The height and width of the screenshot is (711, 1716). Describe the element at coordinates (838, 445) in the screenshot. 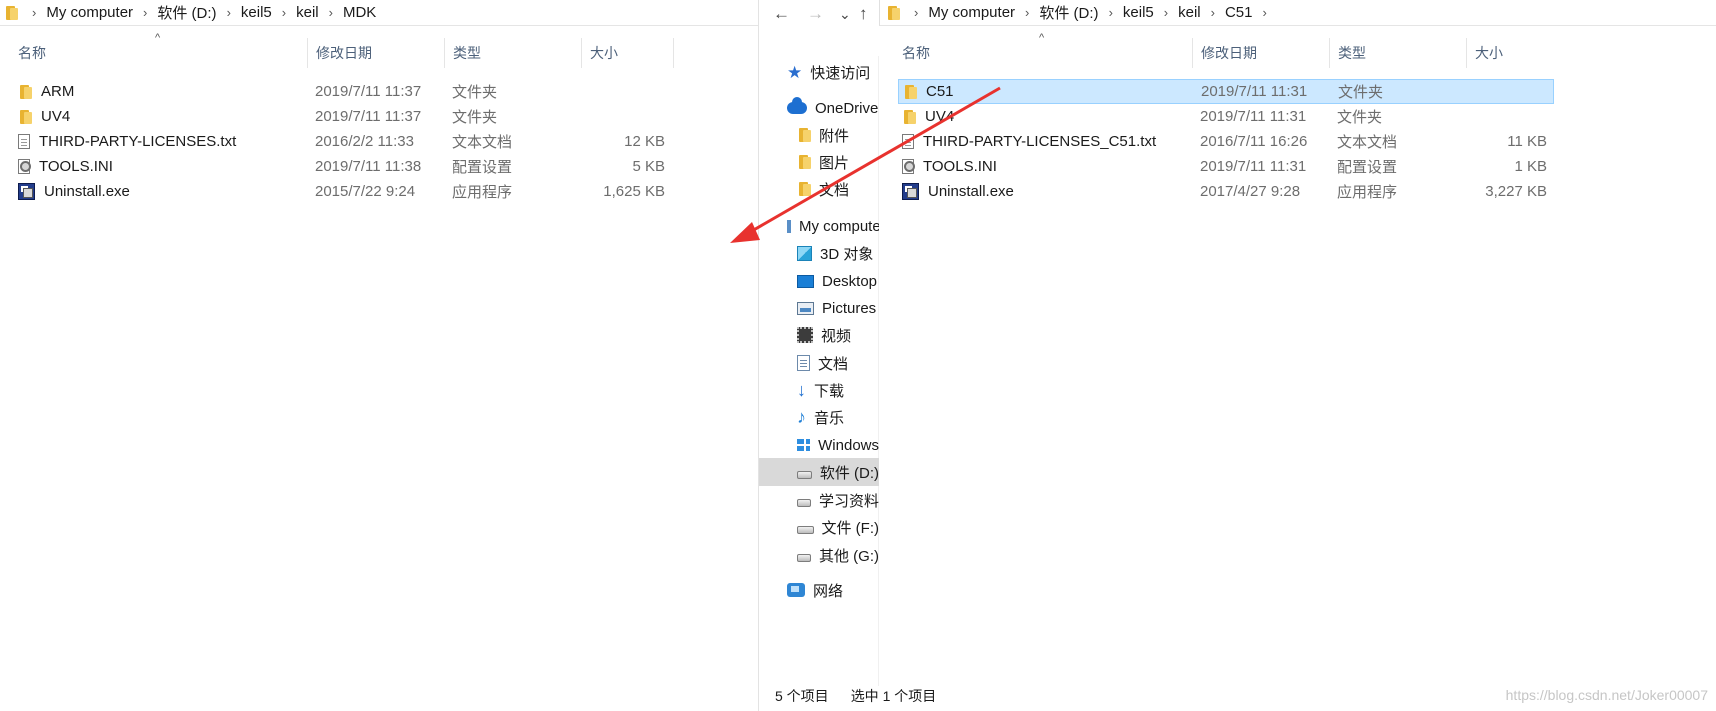

I see `tree-item-windows-drive: Windows` at that location.